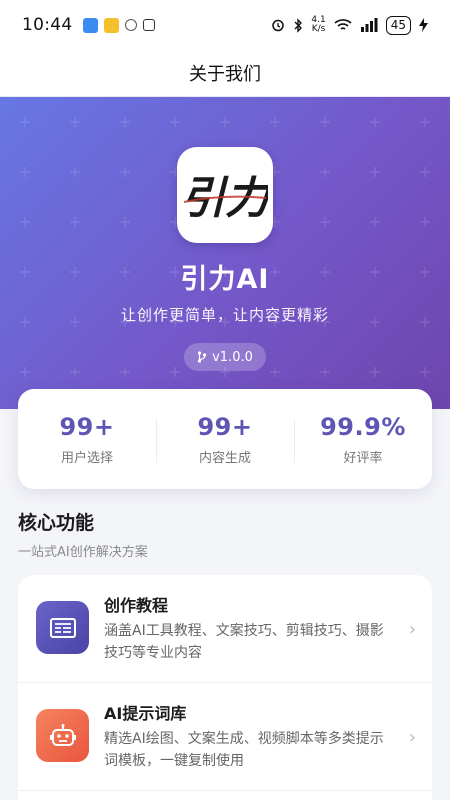  I want to click on book-icon, so click(62, 627).